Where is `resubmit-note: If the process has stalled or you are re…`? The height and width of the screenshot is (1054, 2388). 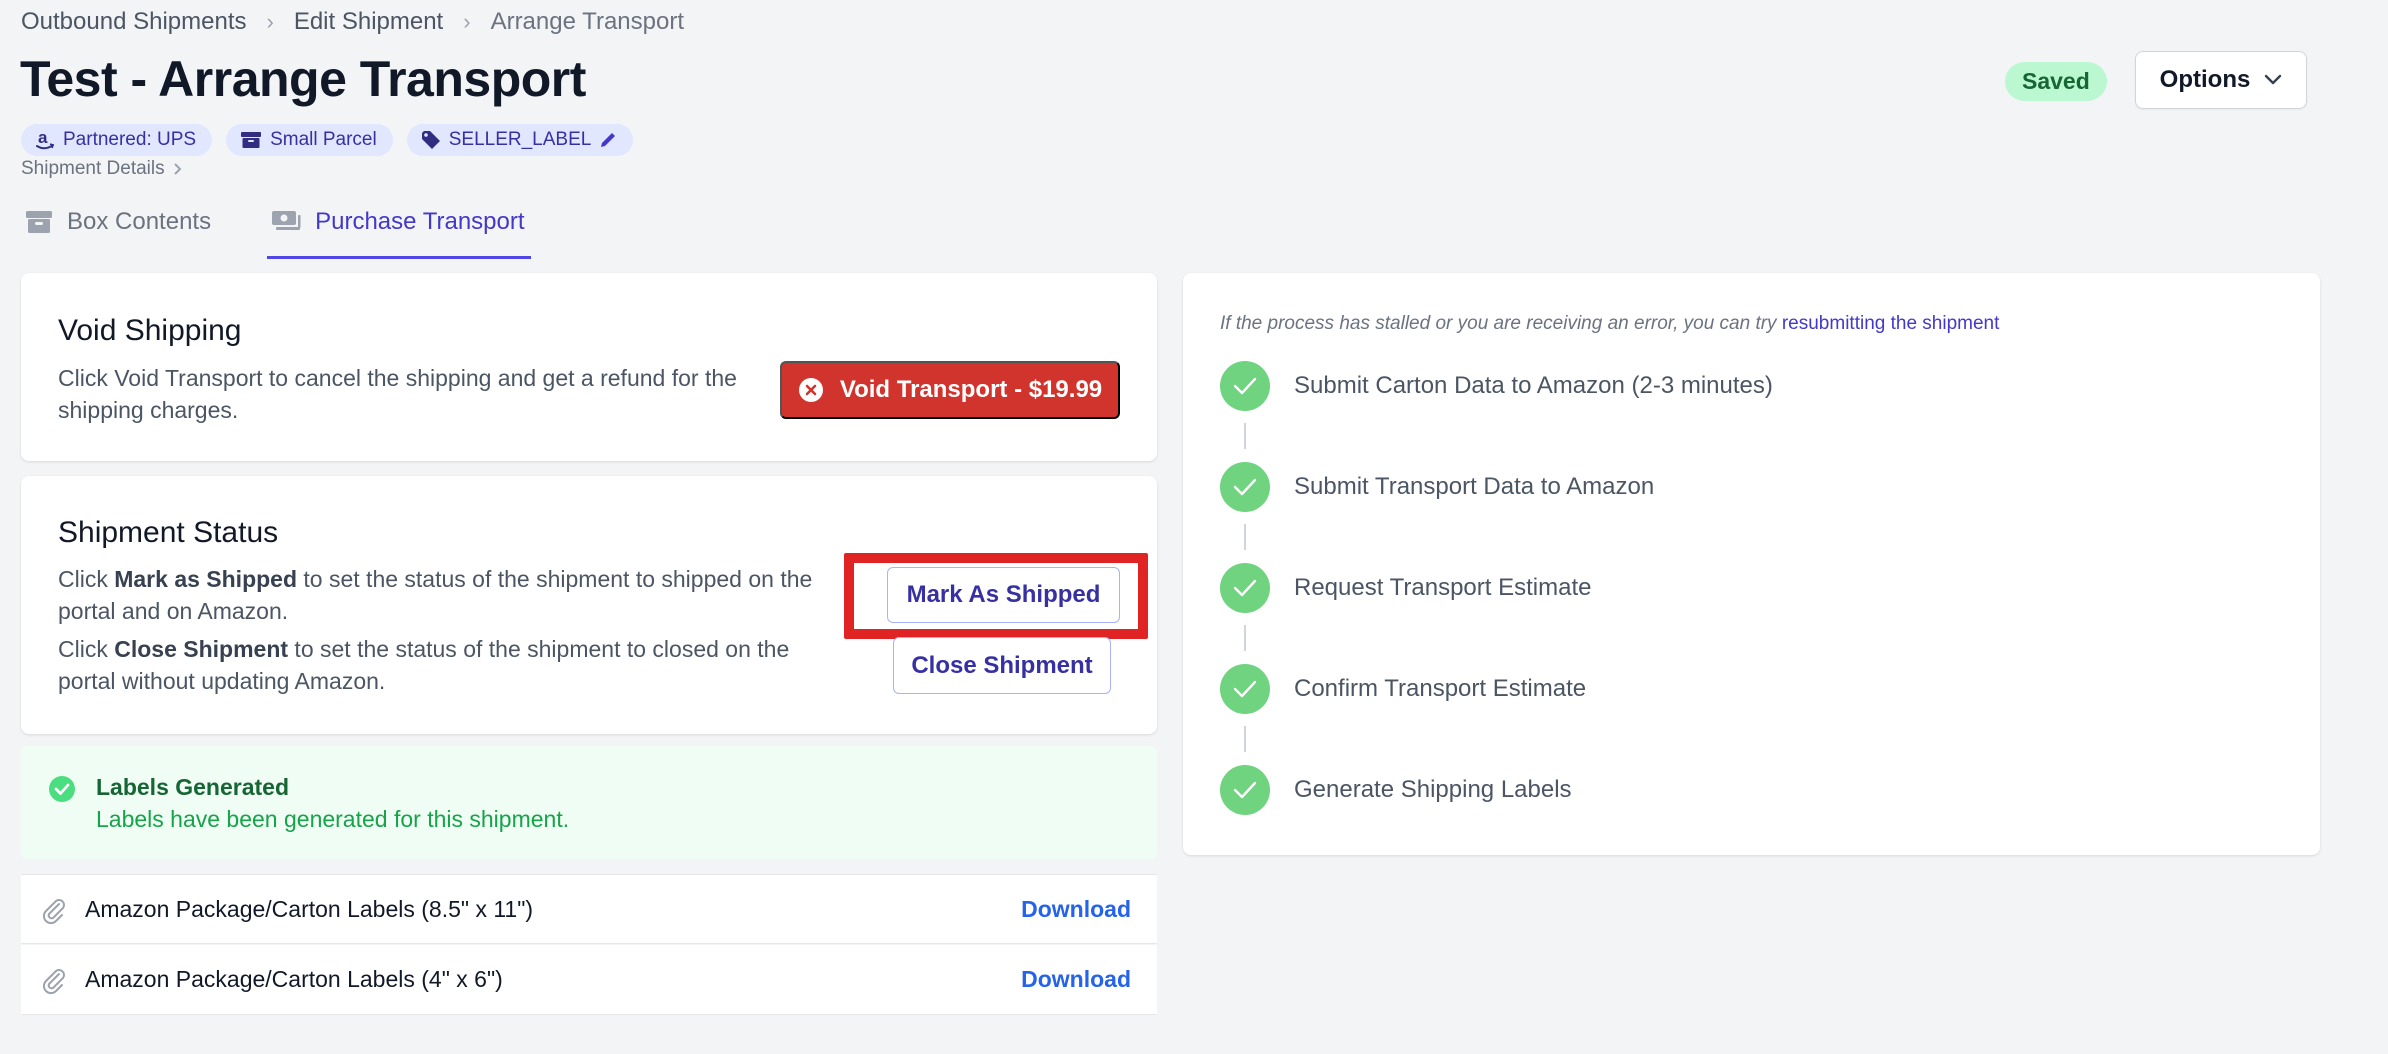
resubmit-note: If the process has stalled or you are re… is located at coordinates (1610, 323).